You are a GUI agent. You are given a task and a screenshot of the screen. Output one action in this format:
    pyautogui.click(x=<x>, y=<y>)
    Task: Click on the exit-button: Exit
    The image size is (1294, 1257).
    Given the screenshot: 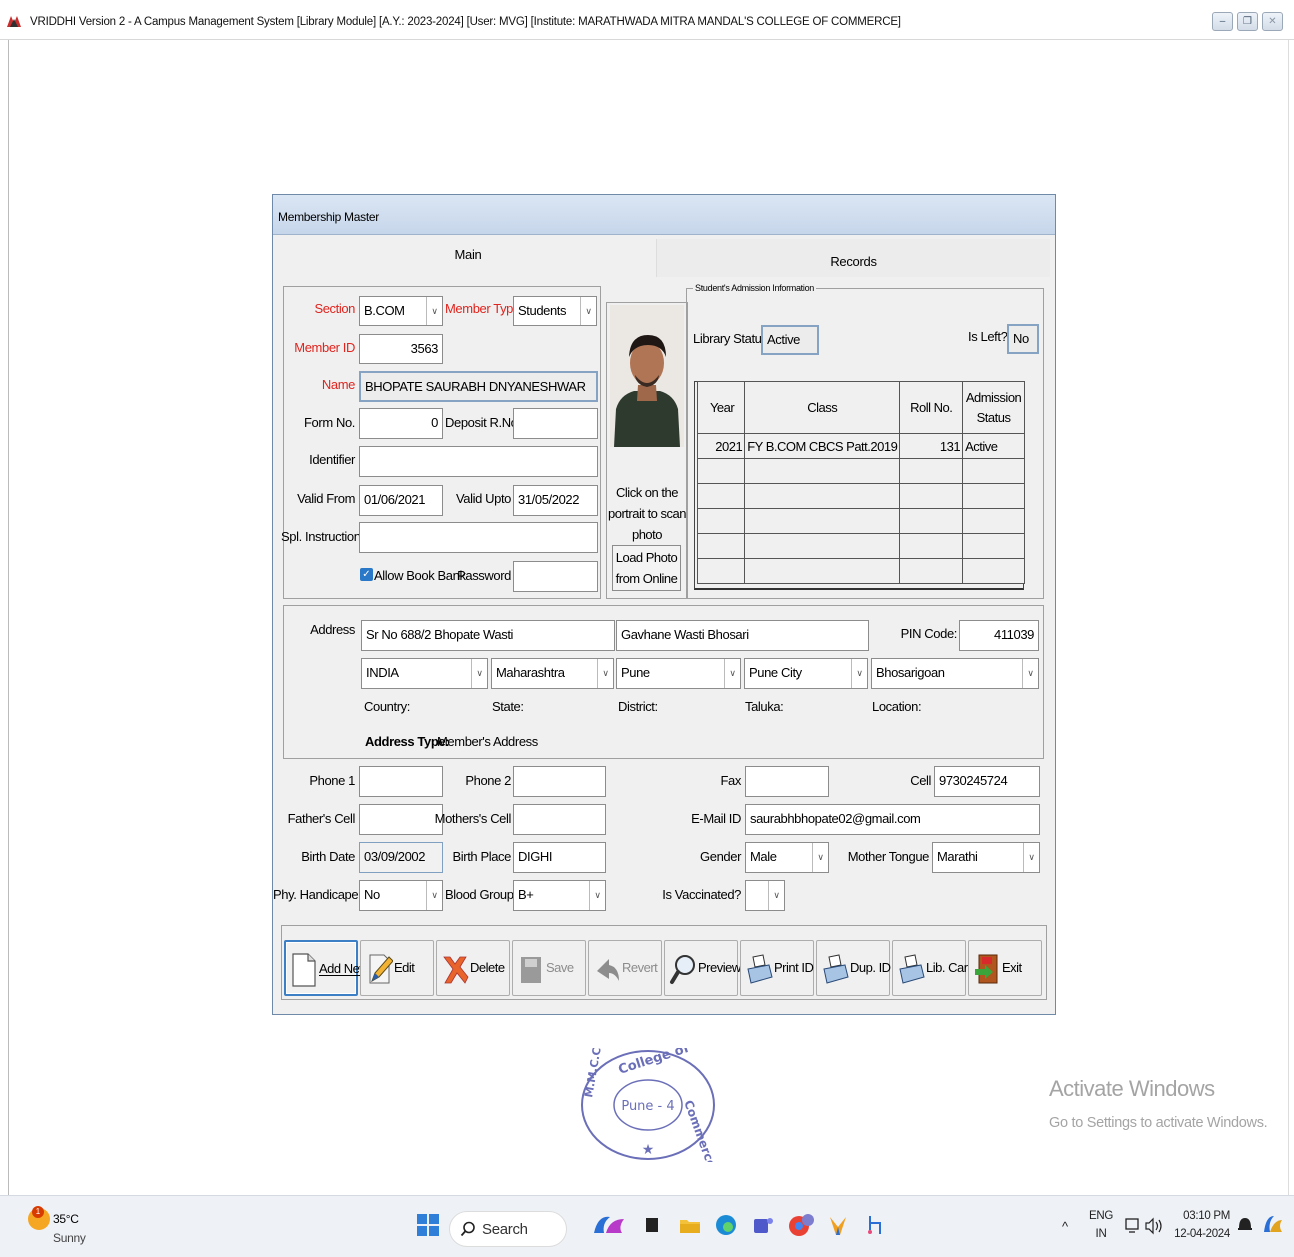 What is the action you would take?
    pyautogui.click(x=1005, y=968)
    